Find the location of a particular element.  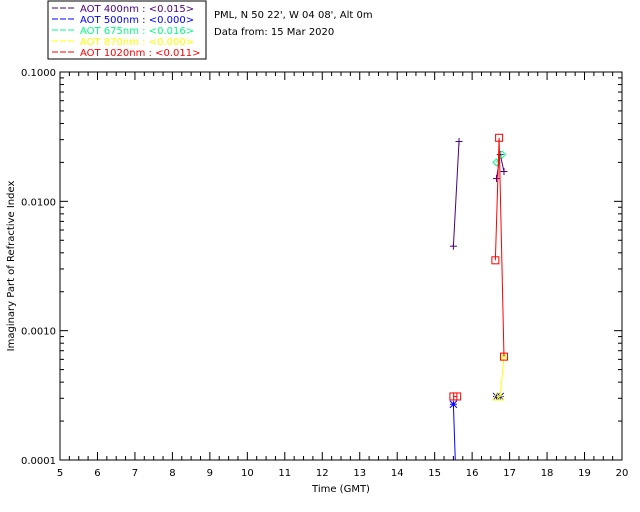

x-tick-label: 19 is located at coordinates (584, 473).